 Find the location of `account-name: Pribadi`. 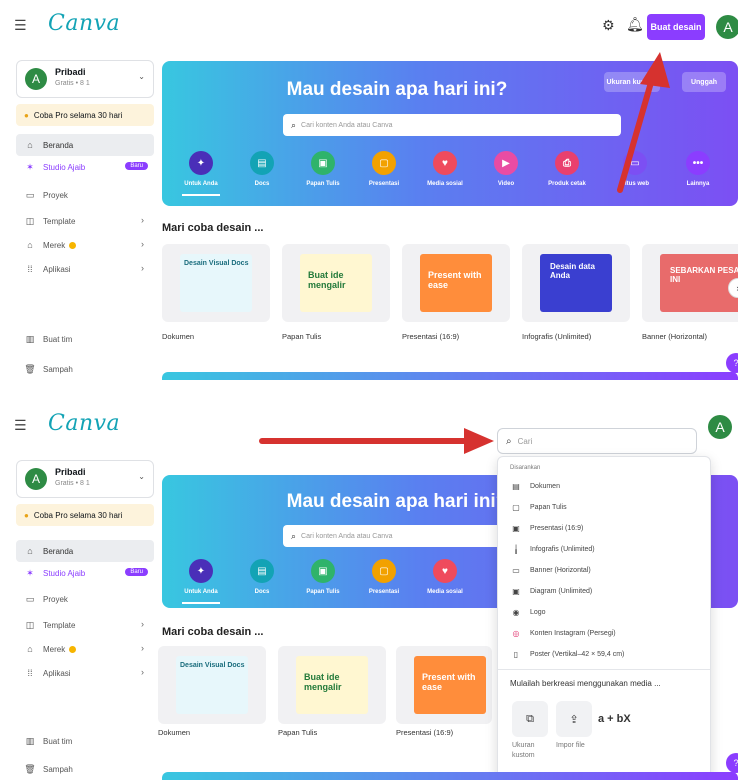

account-name: Pribadi is located at coordinates (70, 72).